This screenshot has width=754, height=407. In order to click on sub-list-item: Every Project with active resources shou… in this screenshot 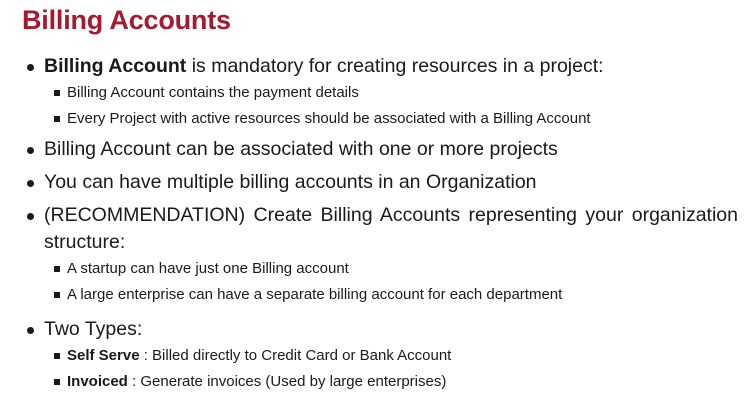, I will do `click(391, 119)`.